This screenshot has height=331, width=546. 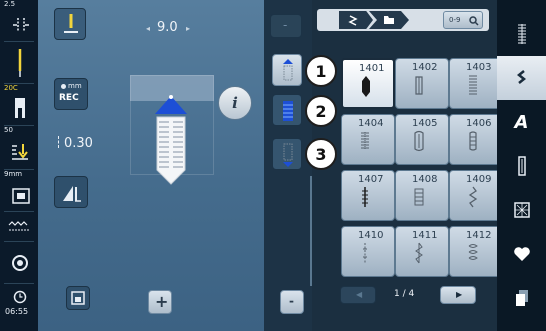 What do you see at coordinates (425, 179) in the screenshot?
I see `stitch-number: 1408` at bounding box center [425, 179].